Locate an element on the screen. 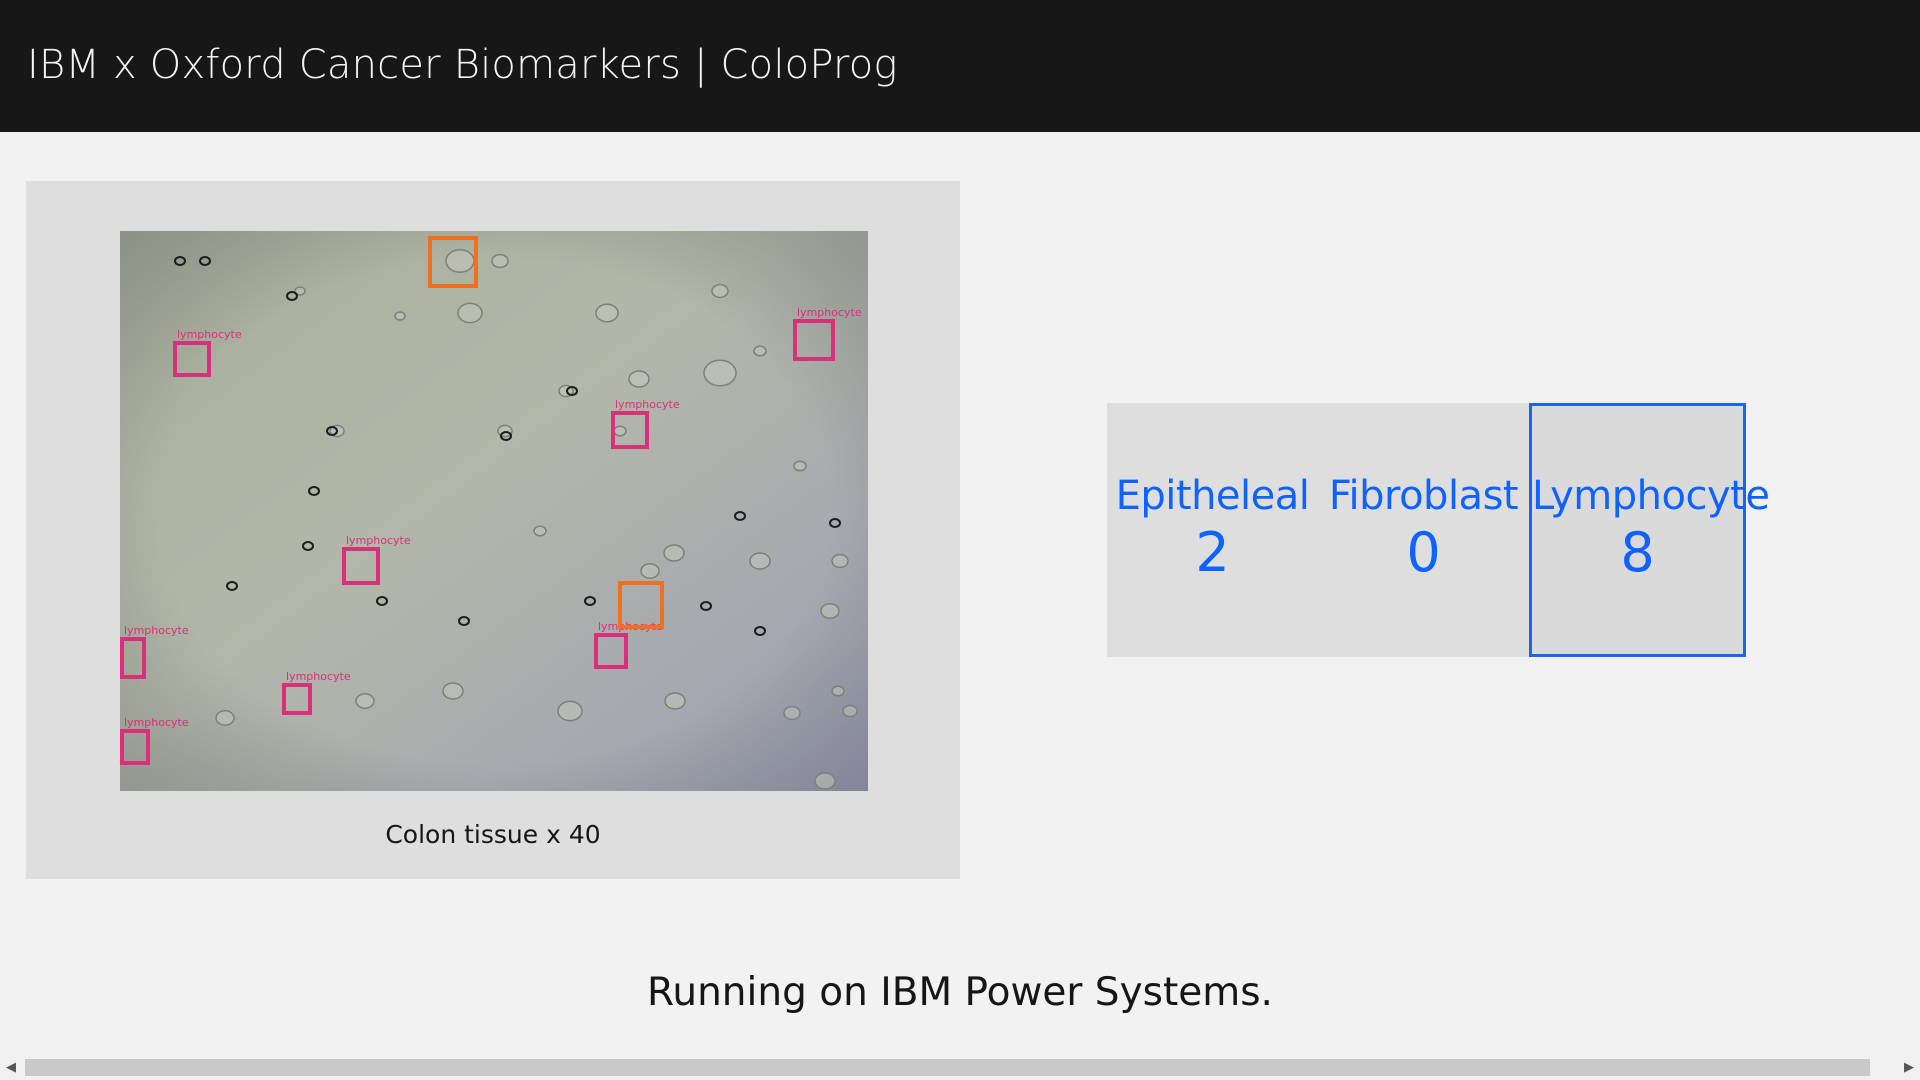  image-caption: Colon tissue x 40 is located at coordinates (493, 834).